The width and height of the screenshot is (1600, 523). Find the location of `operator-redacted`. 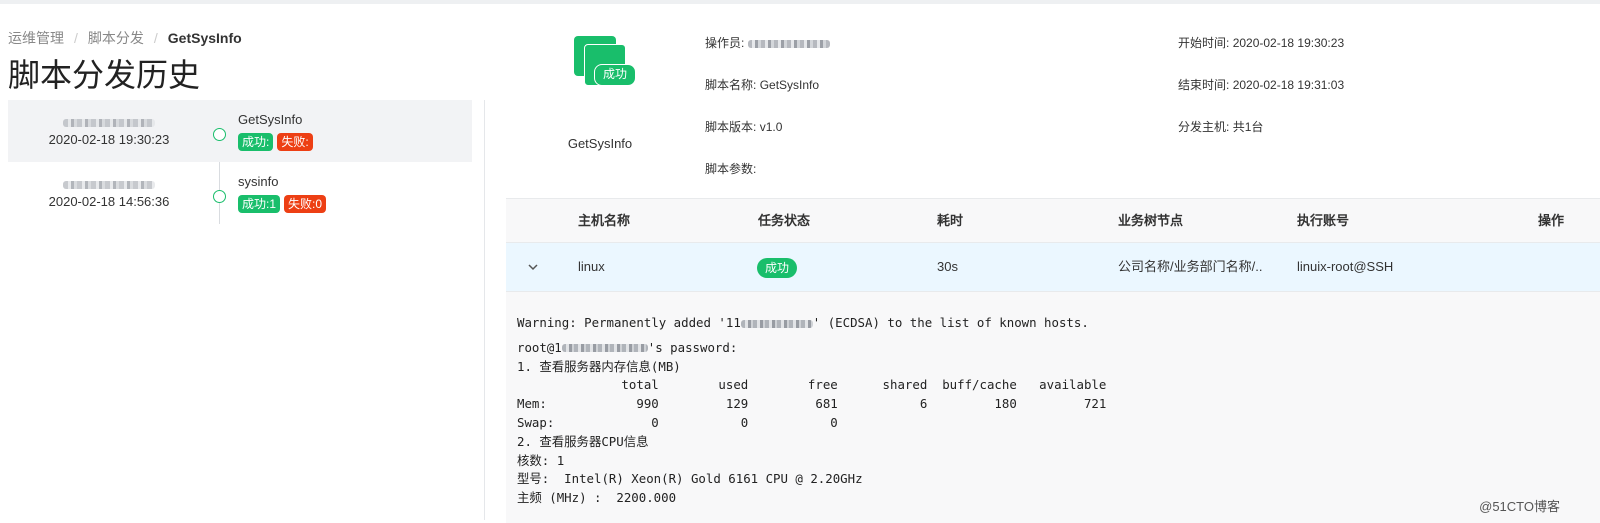

operator-redacted is located at coordinates (788, 43).